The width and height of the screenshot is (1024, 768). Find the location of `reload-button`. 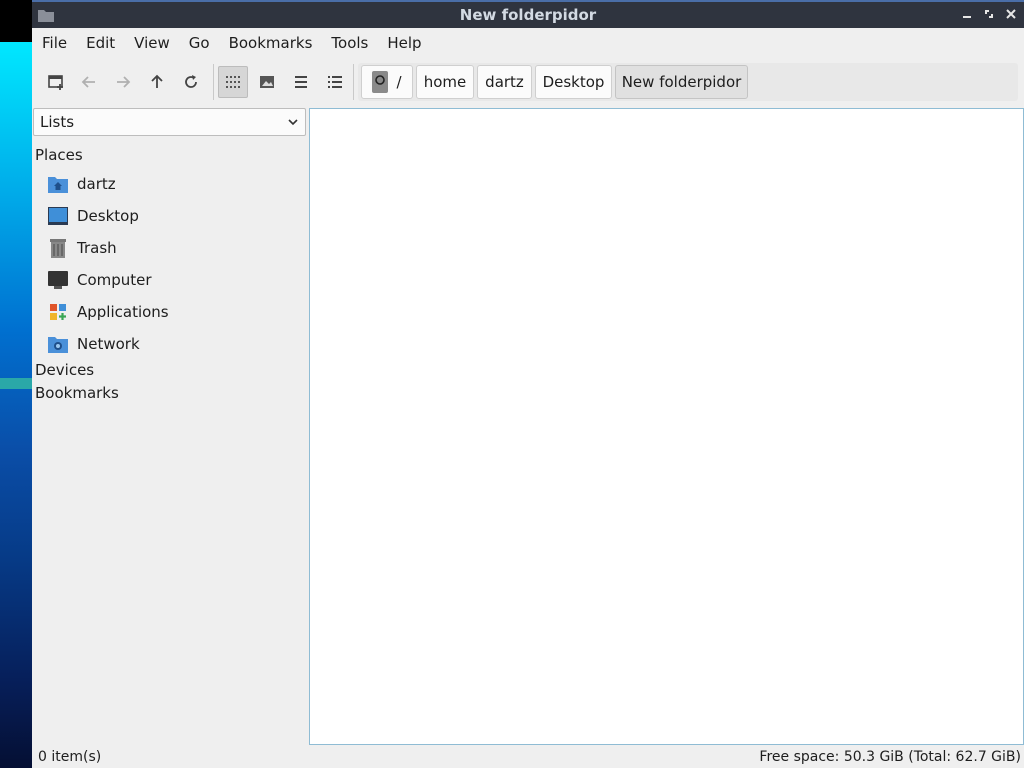

reload-button is located at coordinates (191, 82).